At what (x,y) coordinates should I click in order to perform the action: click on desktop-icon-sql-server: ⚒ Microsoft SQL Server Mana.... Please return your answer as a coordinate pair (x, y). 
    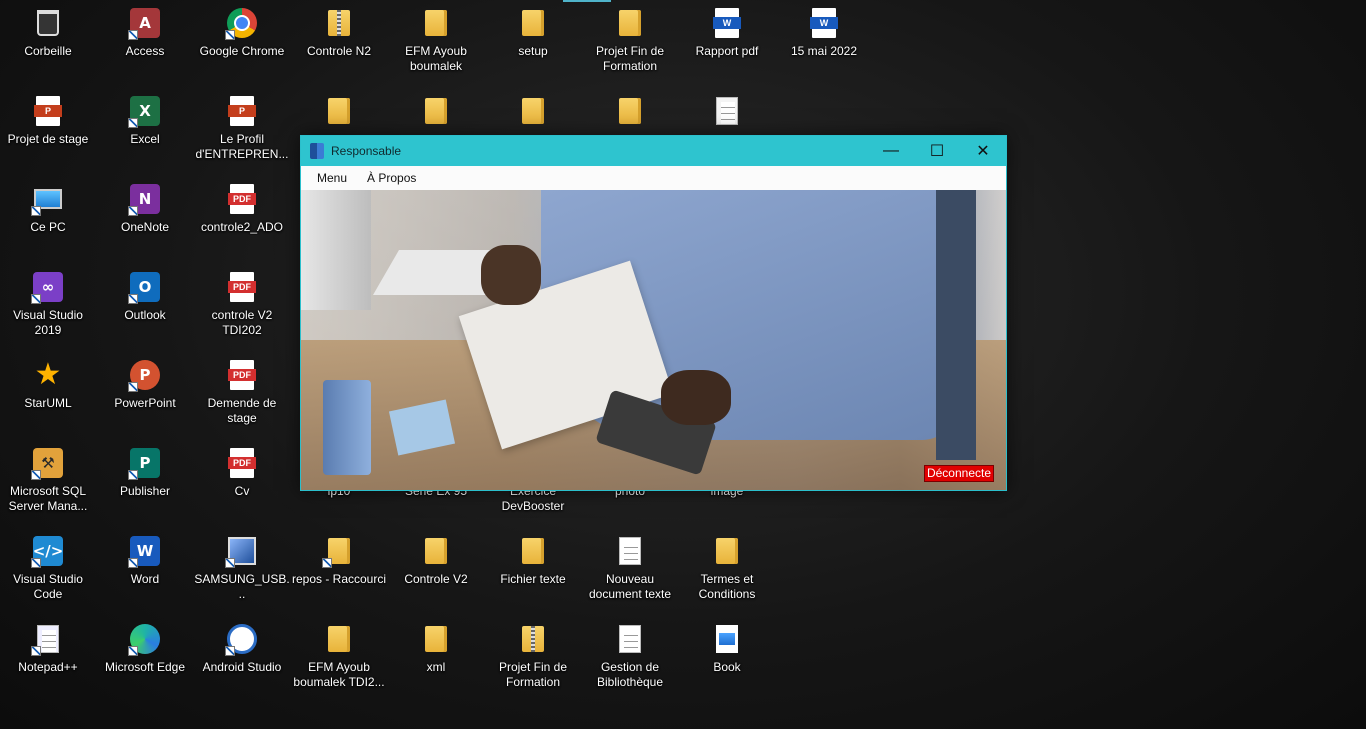
    Looking at the image, I should click on (48, 483).